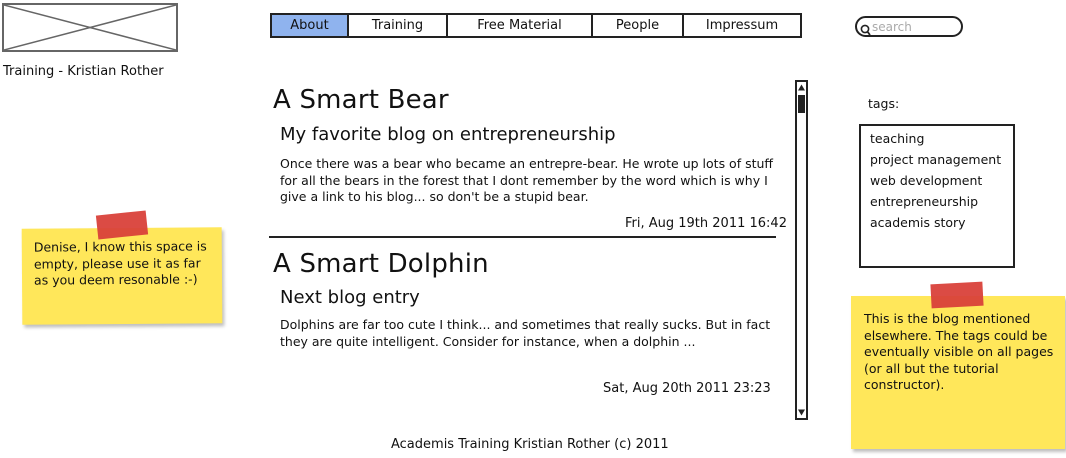  Describe the element at coordinates (398, 25) in the screenshot. I see `tab-training: Training` at that location.